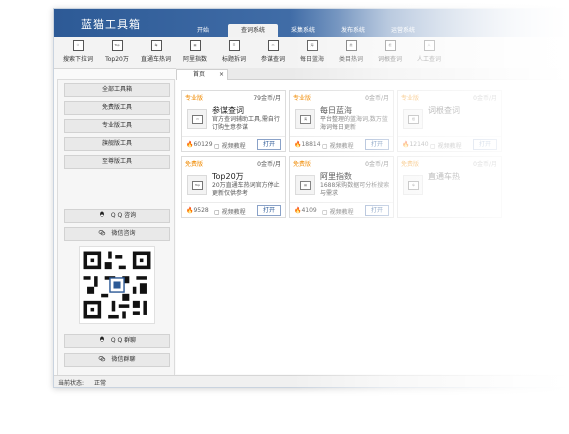 The width and height of the screenshot is (569, 434). I want to click on card-footer: 🔥9528 ▢ 视频教程 打开, so click(233, 210).